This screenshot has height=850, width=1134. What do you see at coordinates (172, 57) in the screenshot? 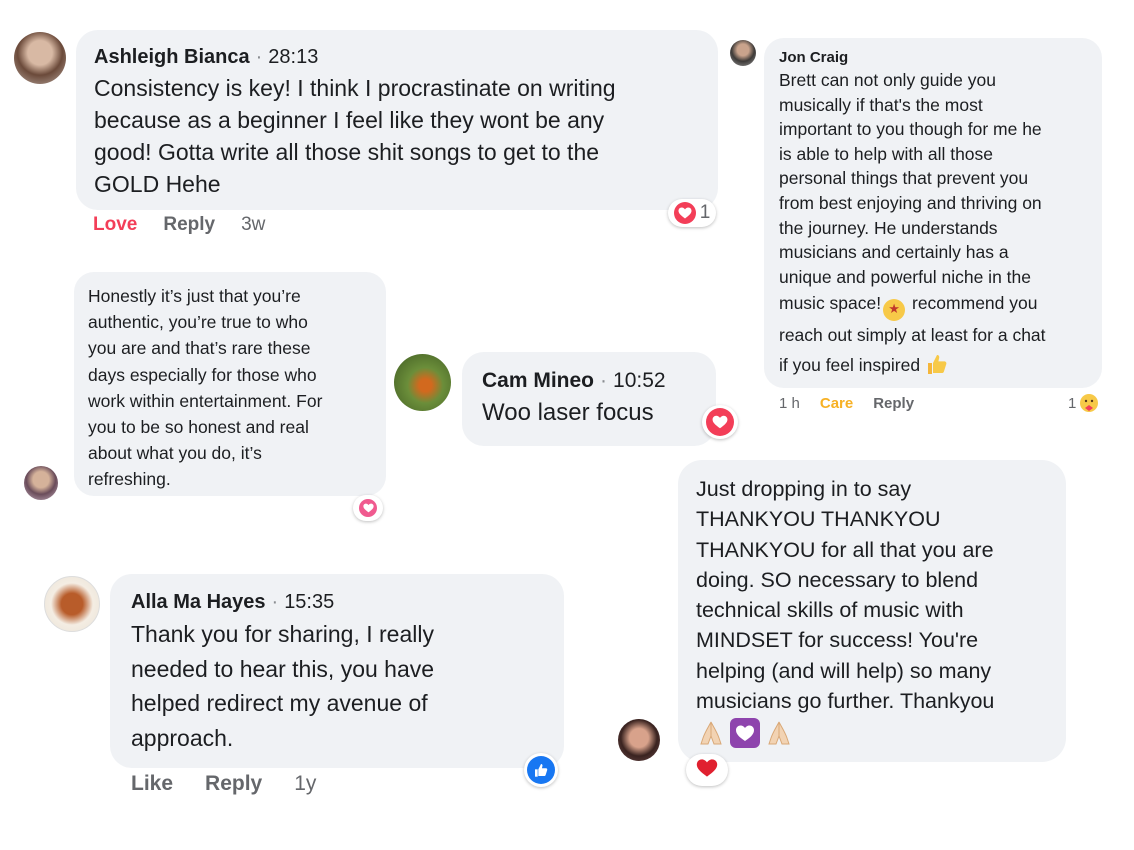
I see `commenter-name: Ashleigh Bianca` at bounding box center [172, 57].